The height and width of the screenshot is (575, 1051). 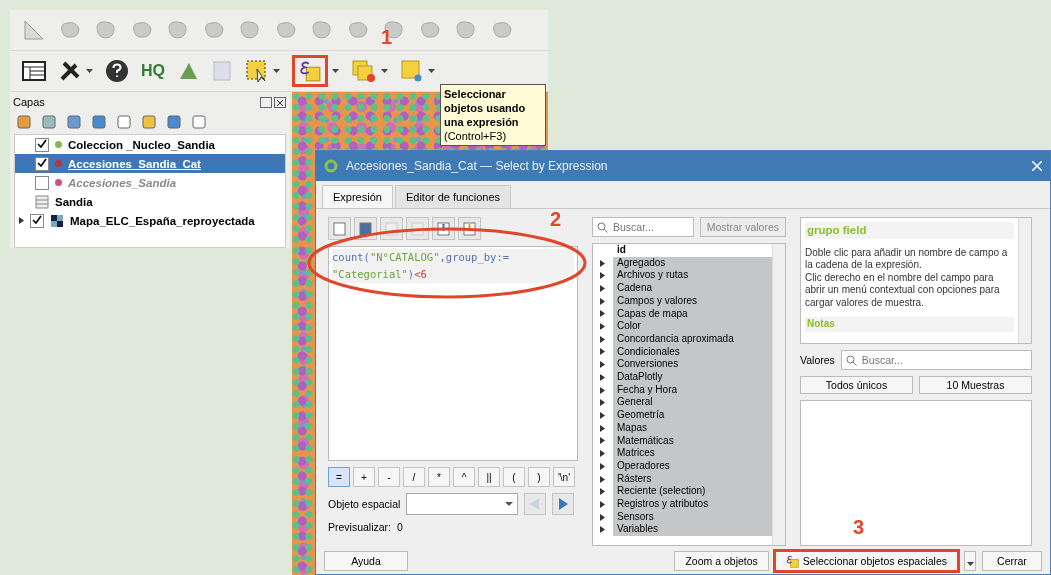 I want to click on raster-layer-icon, so click(x=57, y=220).